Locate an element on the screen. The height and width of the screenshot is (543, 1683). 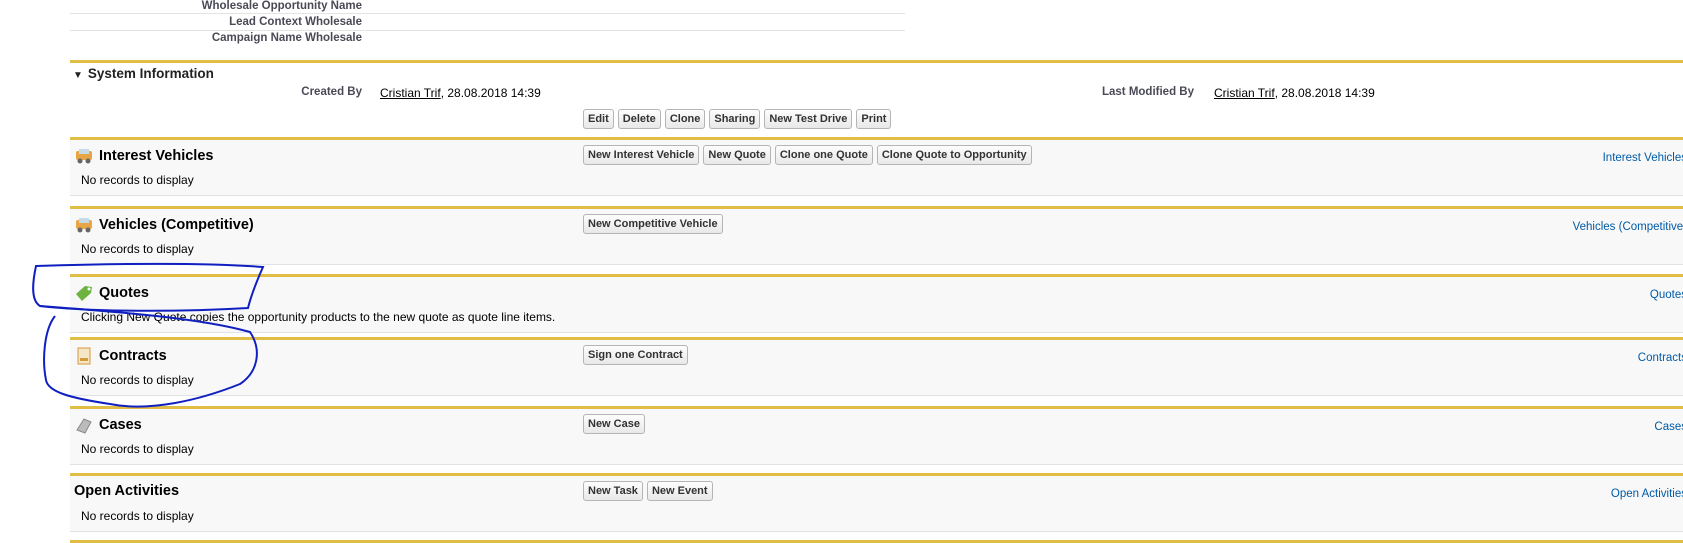
new-case-button: New Case is located at coordinates (614, 424).